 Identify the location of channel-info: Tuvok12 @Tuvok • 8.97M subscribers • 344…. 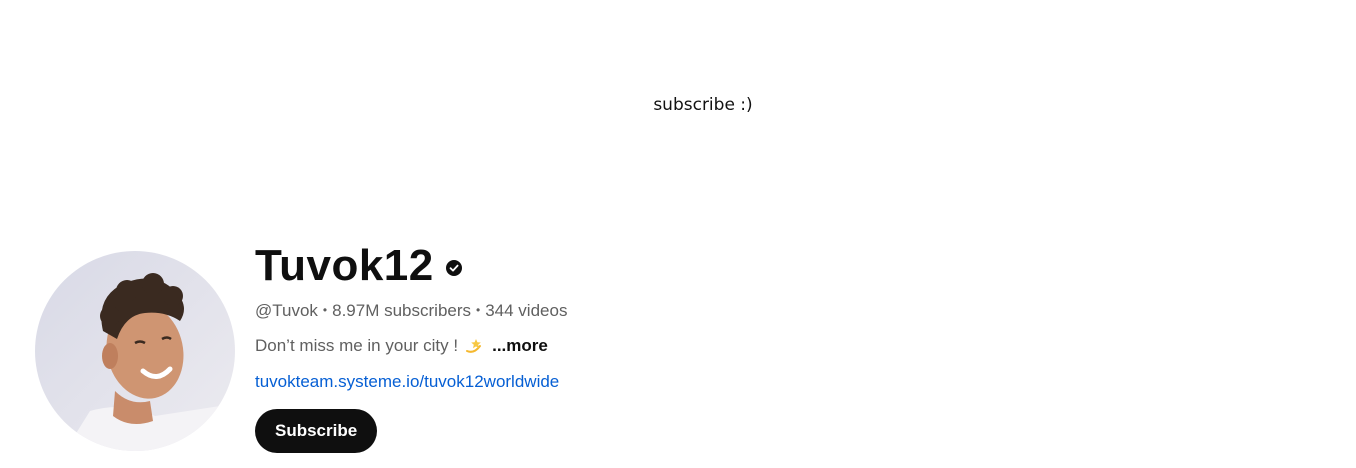
(411, 346).